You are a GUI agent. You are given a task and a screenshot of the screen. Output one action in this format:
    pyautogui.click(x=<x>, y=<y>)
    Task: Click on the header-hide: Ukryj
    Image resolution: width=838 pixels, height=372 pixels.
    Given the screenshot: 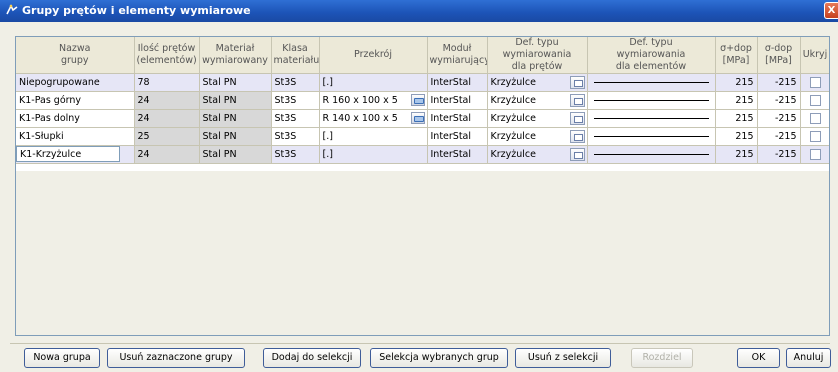 What is the action you would take?
    pyautogui.click(x=814, y=55)
    